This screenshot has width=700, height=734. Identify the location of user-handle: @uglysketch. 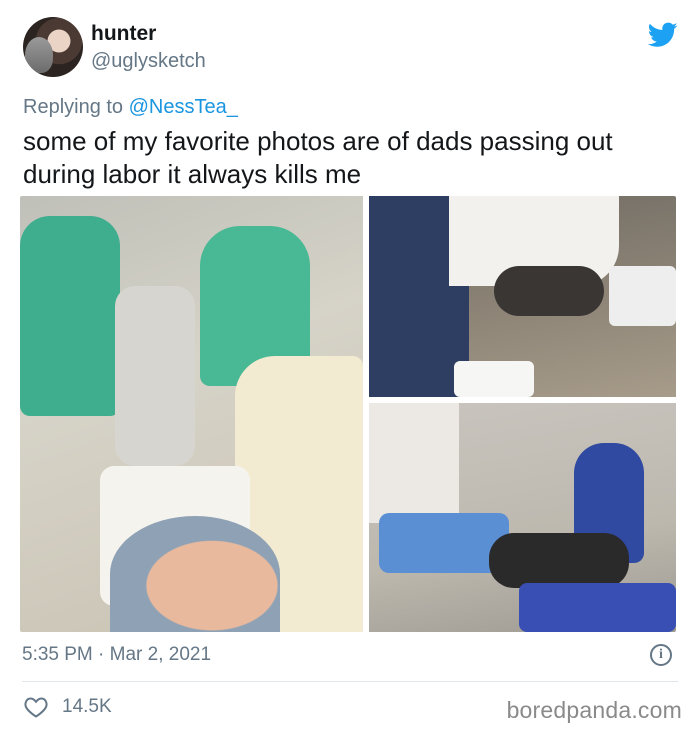
(148, 61).